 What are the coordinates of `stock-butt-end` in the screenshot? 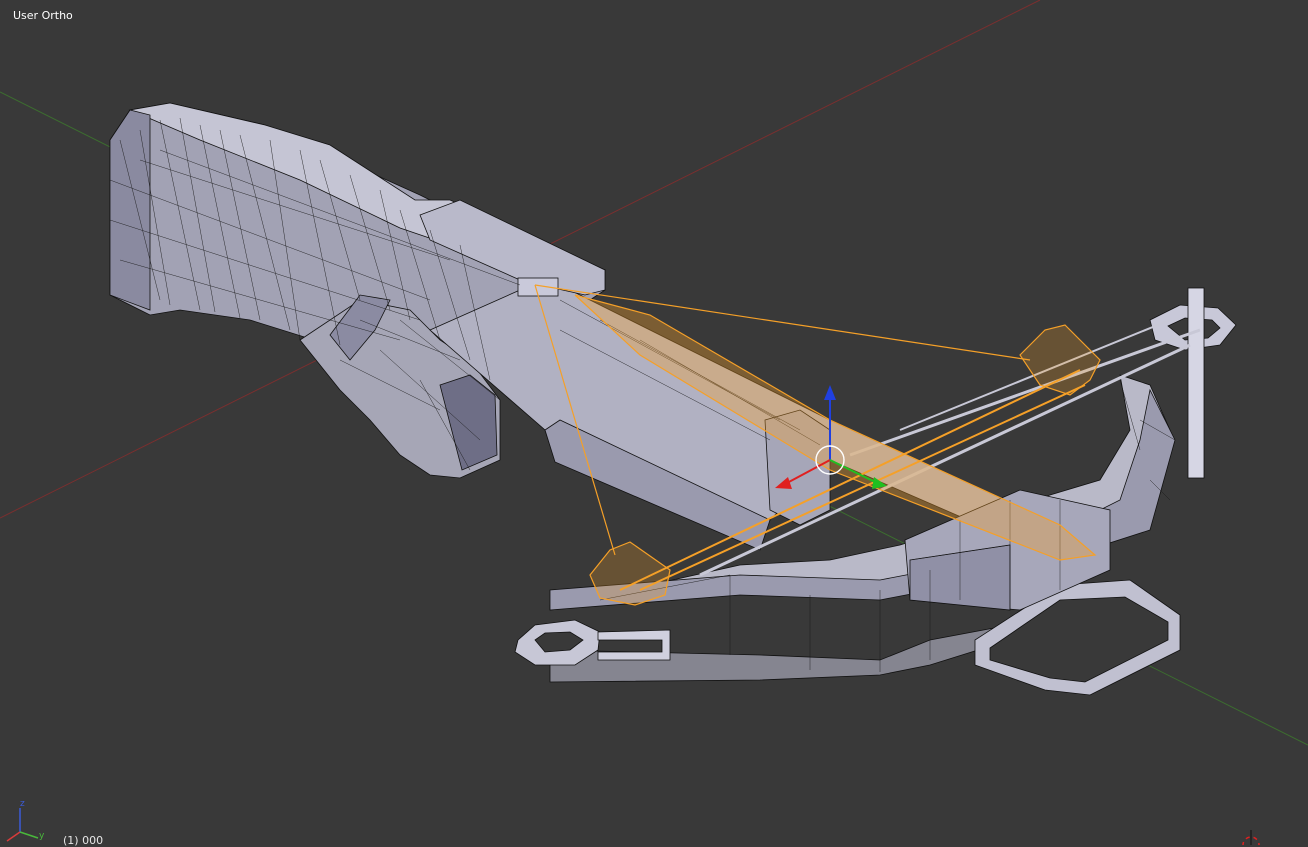 It's located at (130, 210).